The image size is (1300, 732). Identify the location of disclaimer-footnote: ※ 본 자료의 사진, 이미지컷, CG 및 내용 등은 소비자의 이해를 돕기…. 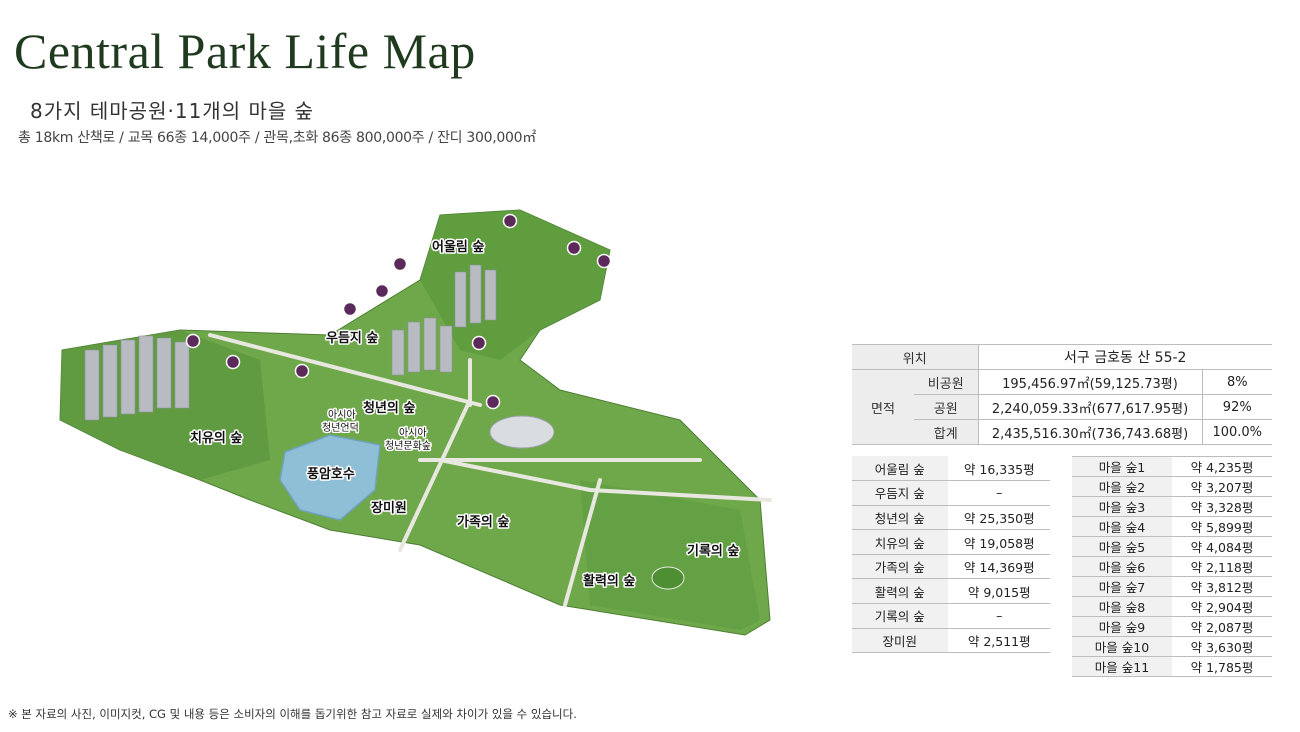
(292, 714).